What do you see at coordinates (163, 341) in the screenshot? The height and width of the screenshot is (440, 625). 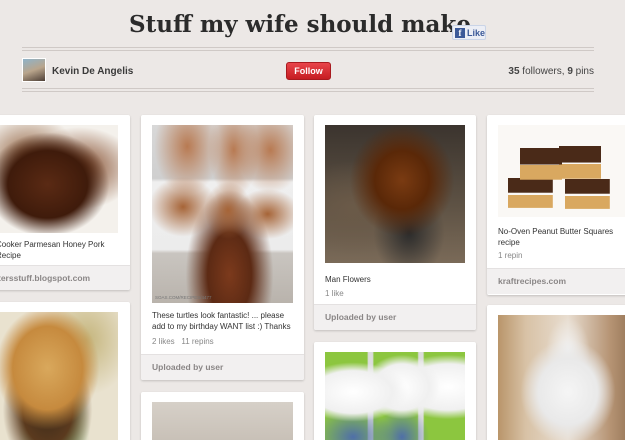 I see `likes-count: 2 likes` at bounding box center [163, 341].